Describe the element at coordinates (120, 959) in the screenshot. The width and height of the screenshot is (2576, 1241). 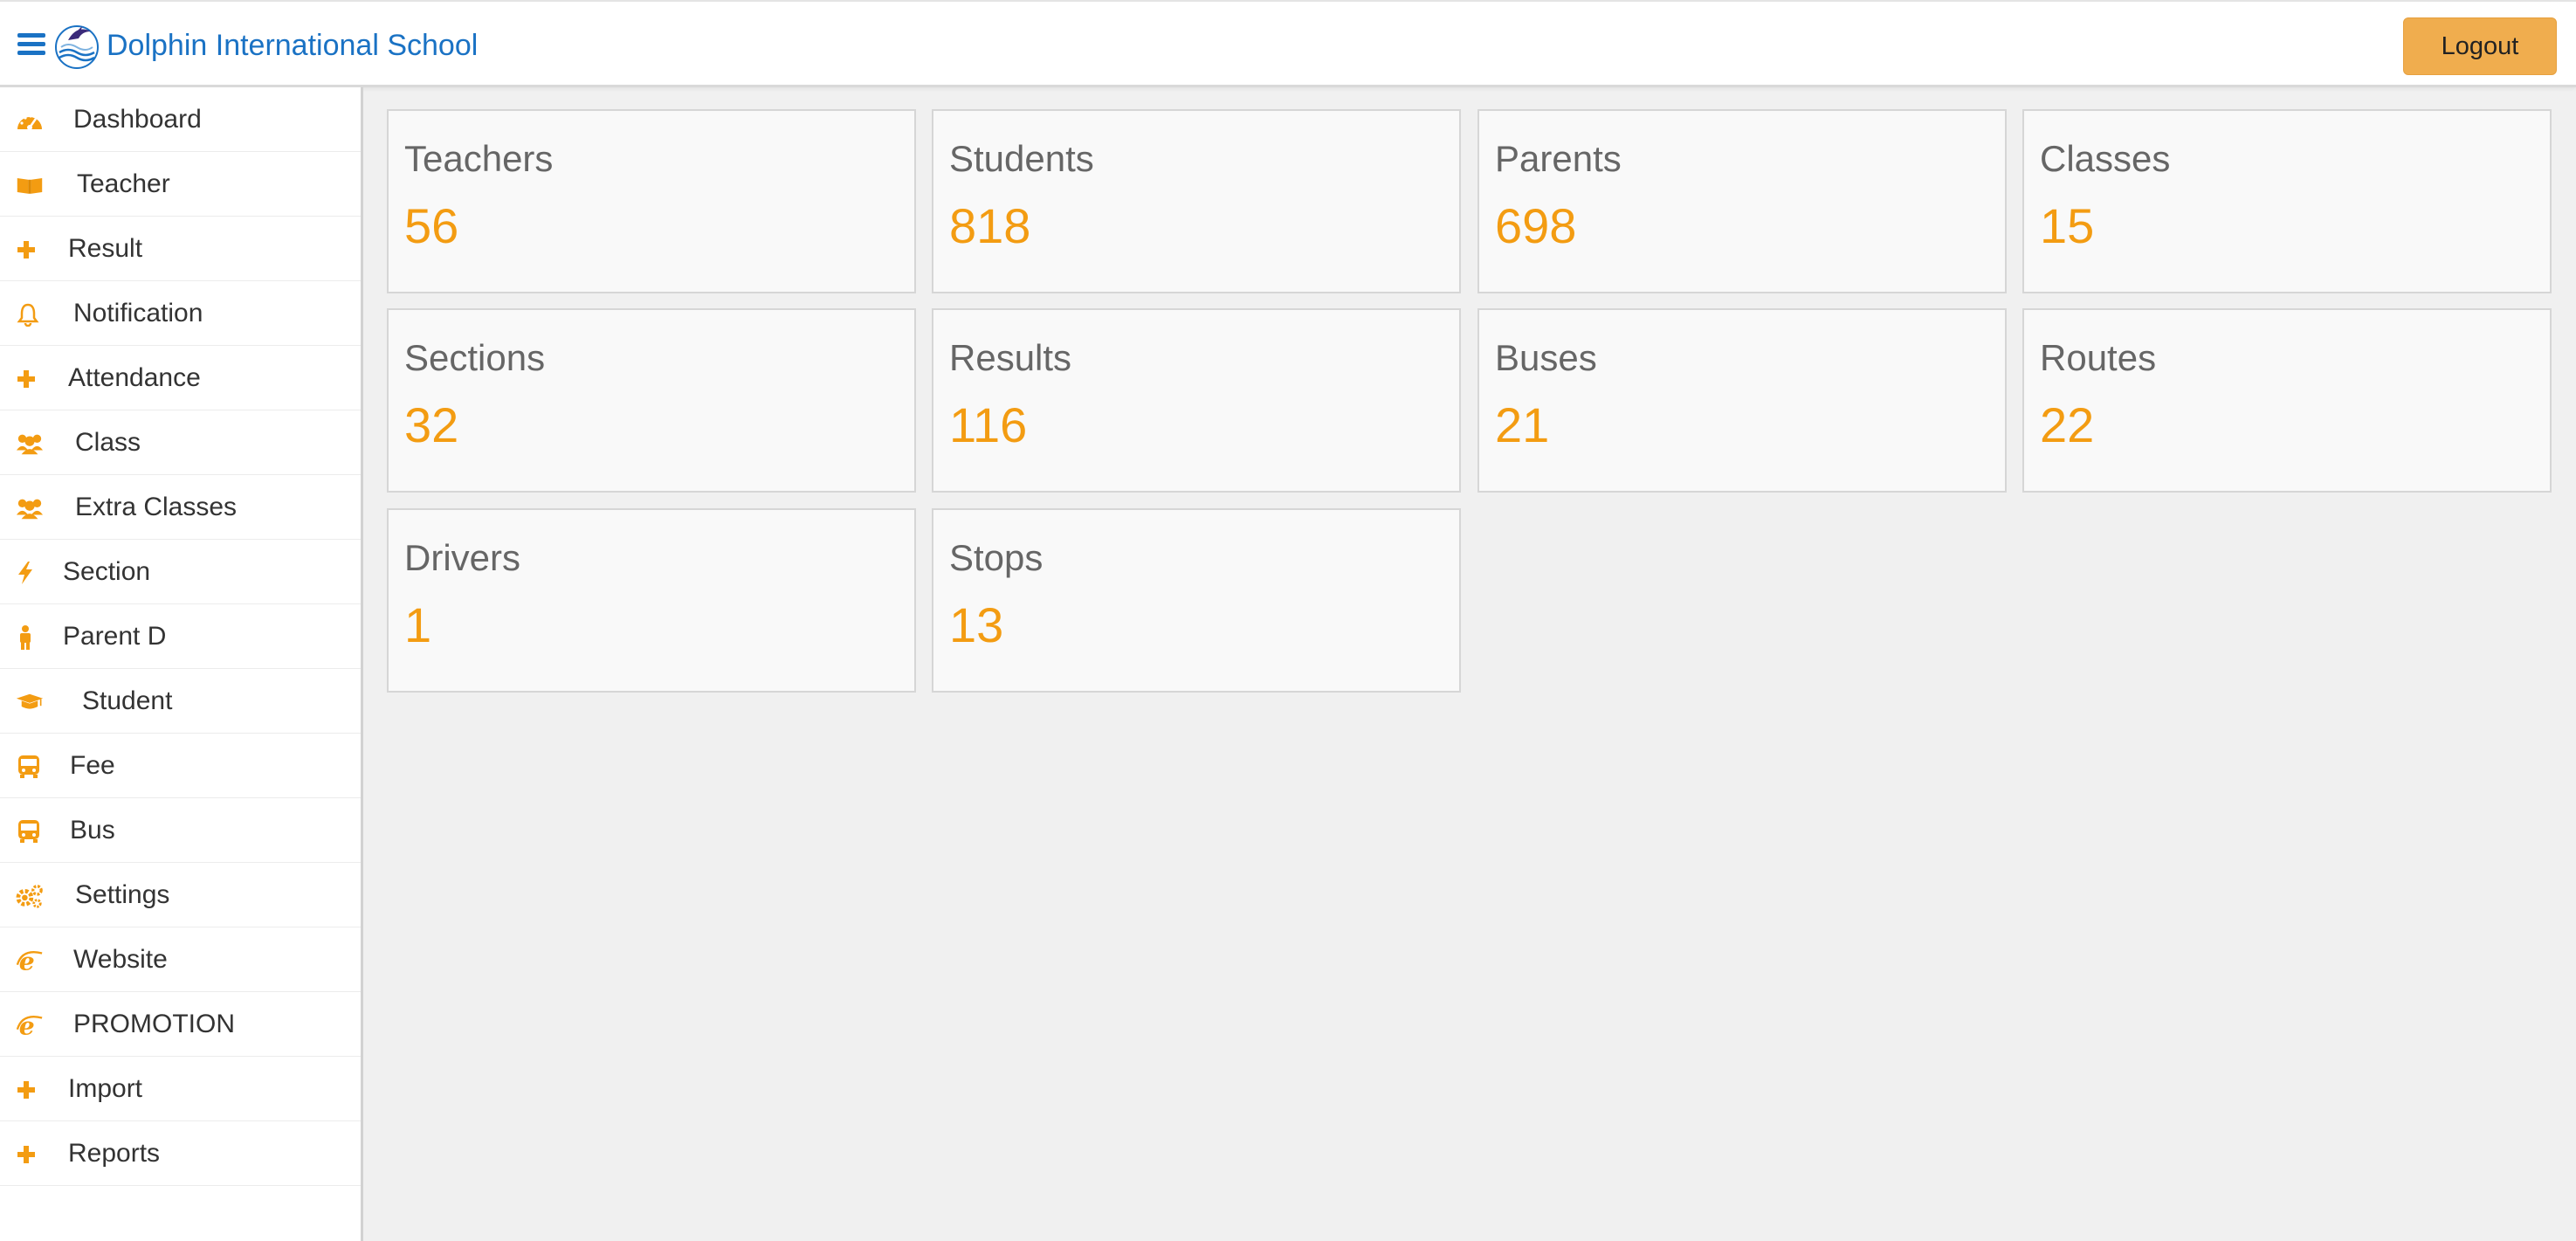
I see `sidebar-item-label: Website` at that location.